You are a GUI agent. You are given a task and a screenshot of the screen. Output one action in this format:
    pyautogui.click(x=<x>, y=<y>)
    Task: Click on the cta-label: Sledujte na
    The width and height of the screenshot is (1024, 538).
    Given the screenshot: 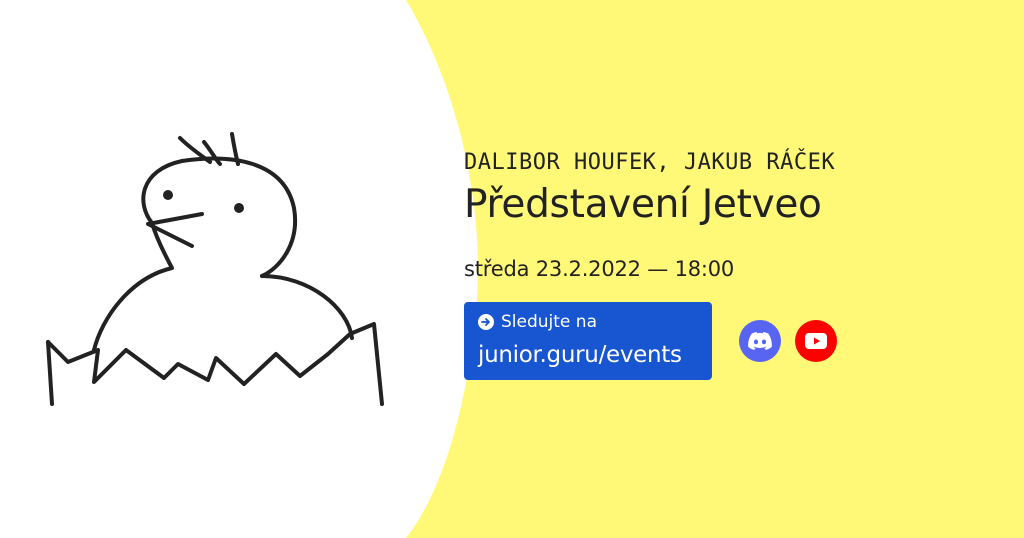 What is the action you would take?
    pyautogui.click(x=549, y=322)
    